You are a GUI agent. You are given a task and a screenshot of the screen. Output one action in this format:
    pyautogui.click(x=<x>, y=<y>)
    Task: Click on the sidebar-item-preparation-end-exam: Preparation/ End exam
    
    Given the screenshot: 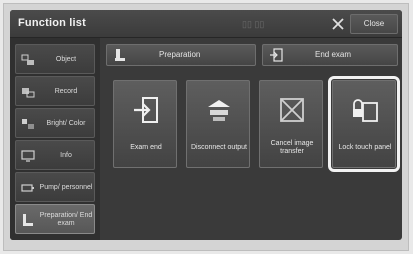 What is the action you would take?
    pyautogui.click(x=55, y=219)
    